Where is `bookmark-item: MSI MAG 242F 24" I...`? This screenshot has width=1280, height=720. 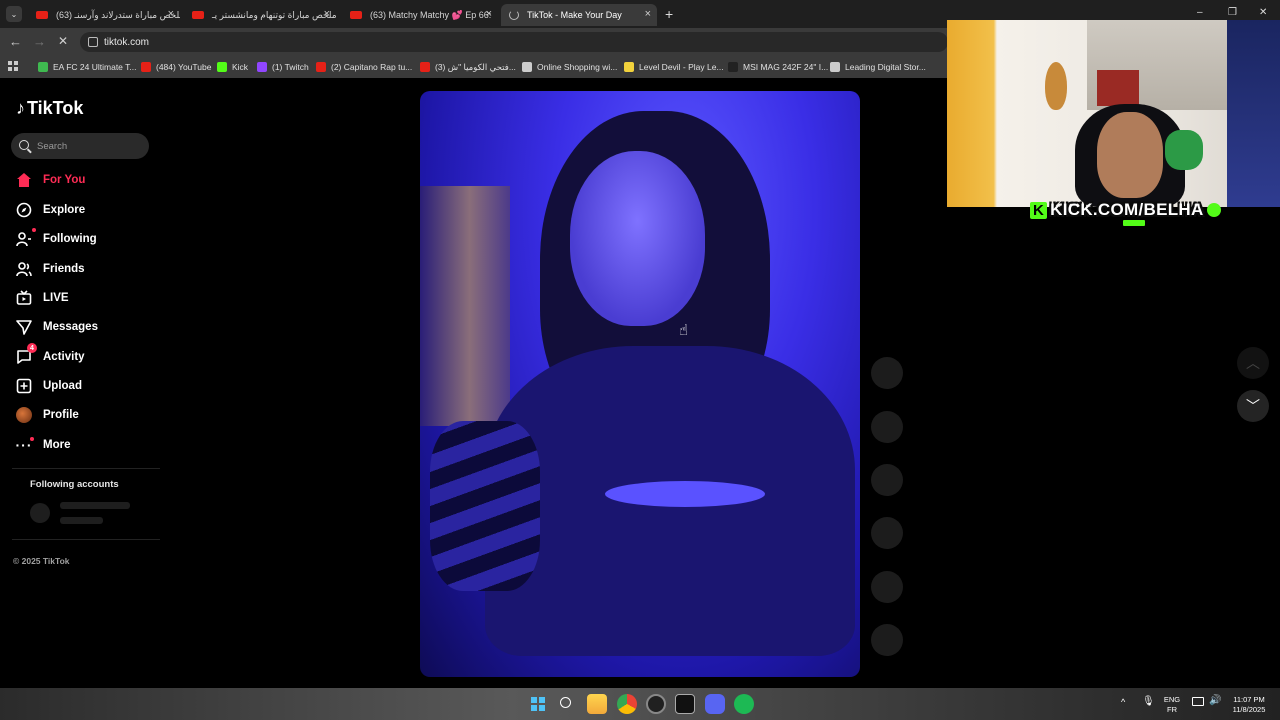
bookmark-item: MSI MAG 242F 24" I... is located at coordinates (778, 67).